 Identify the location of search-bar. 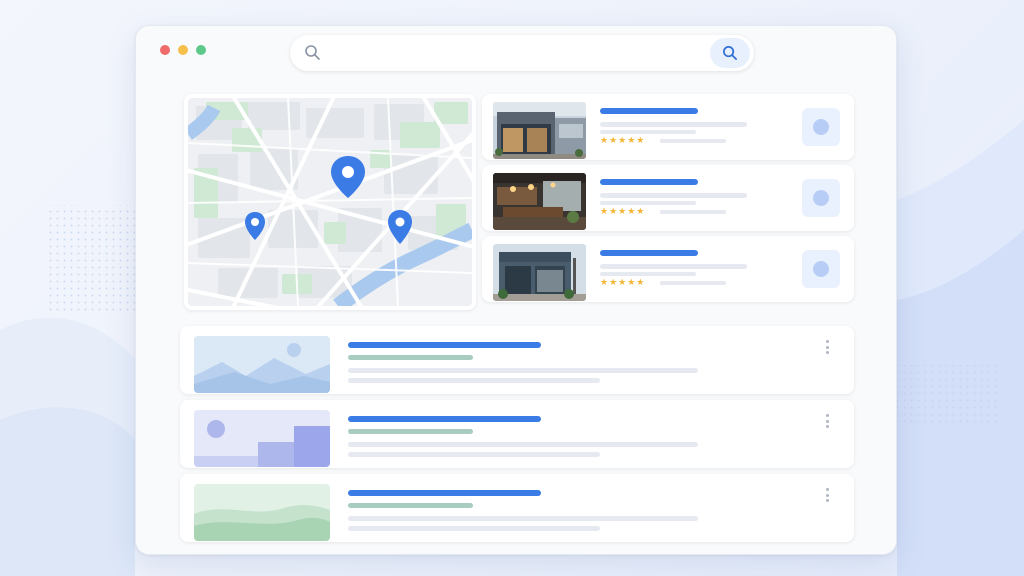
(522, 53).